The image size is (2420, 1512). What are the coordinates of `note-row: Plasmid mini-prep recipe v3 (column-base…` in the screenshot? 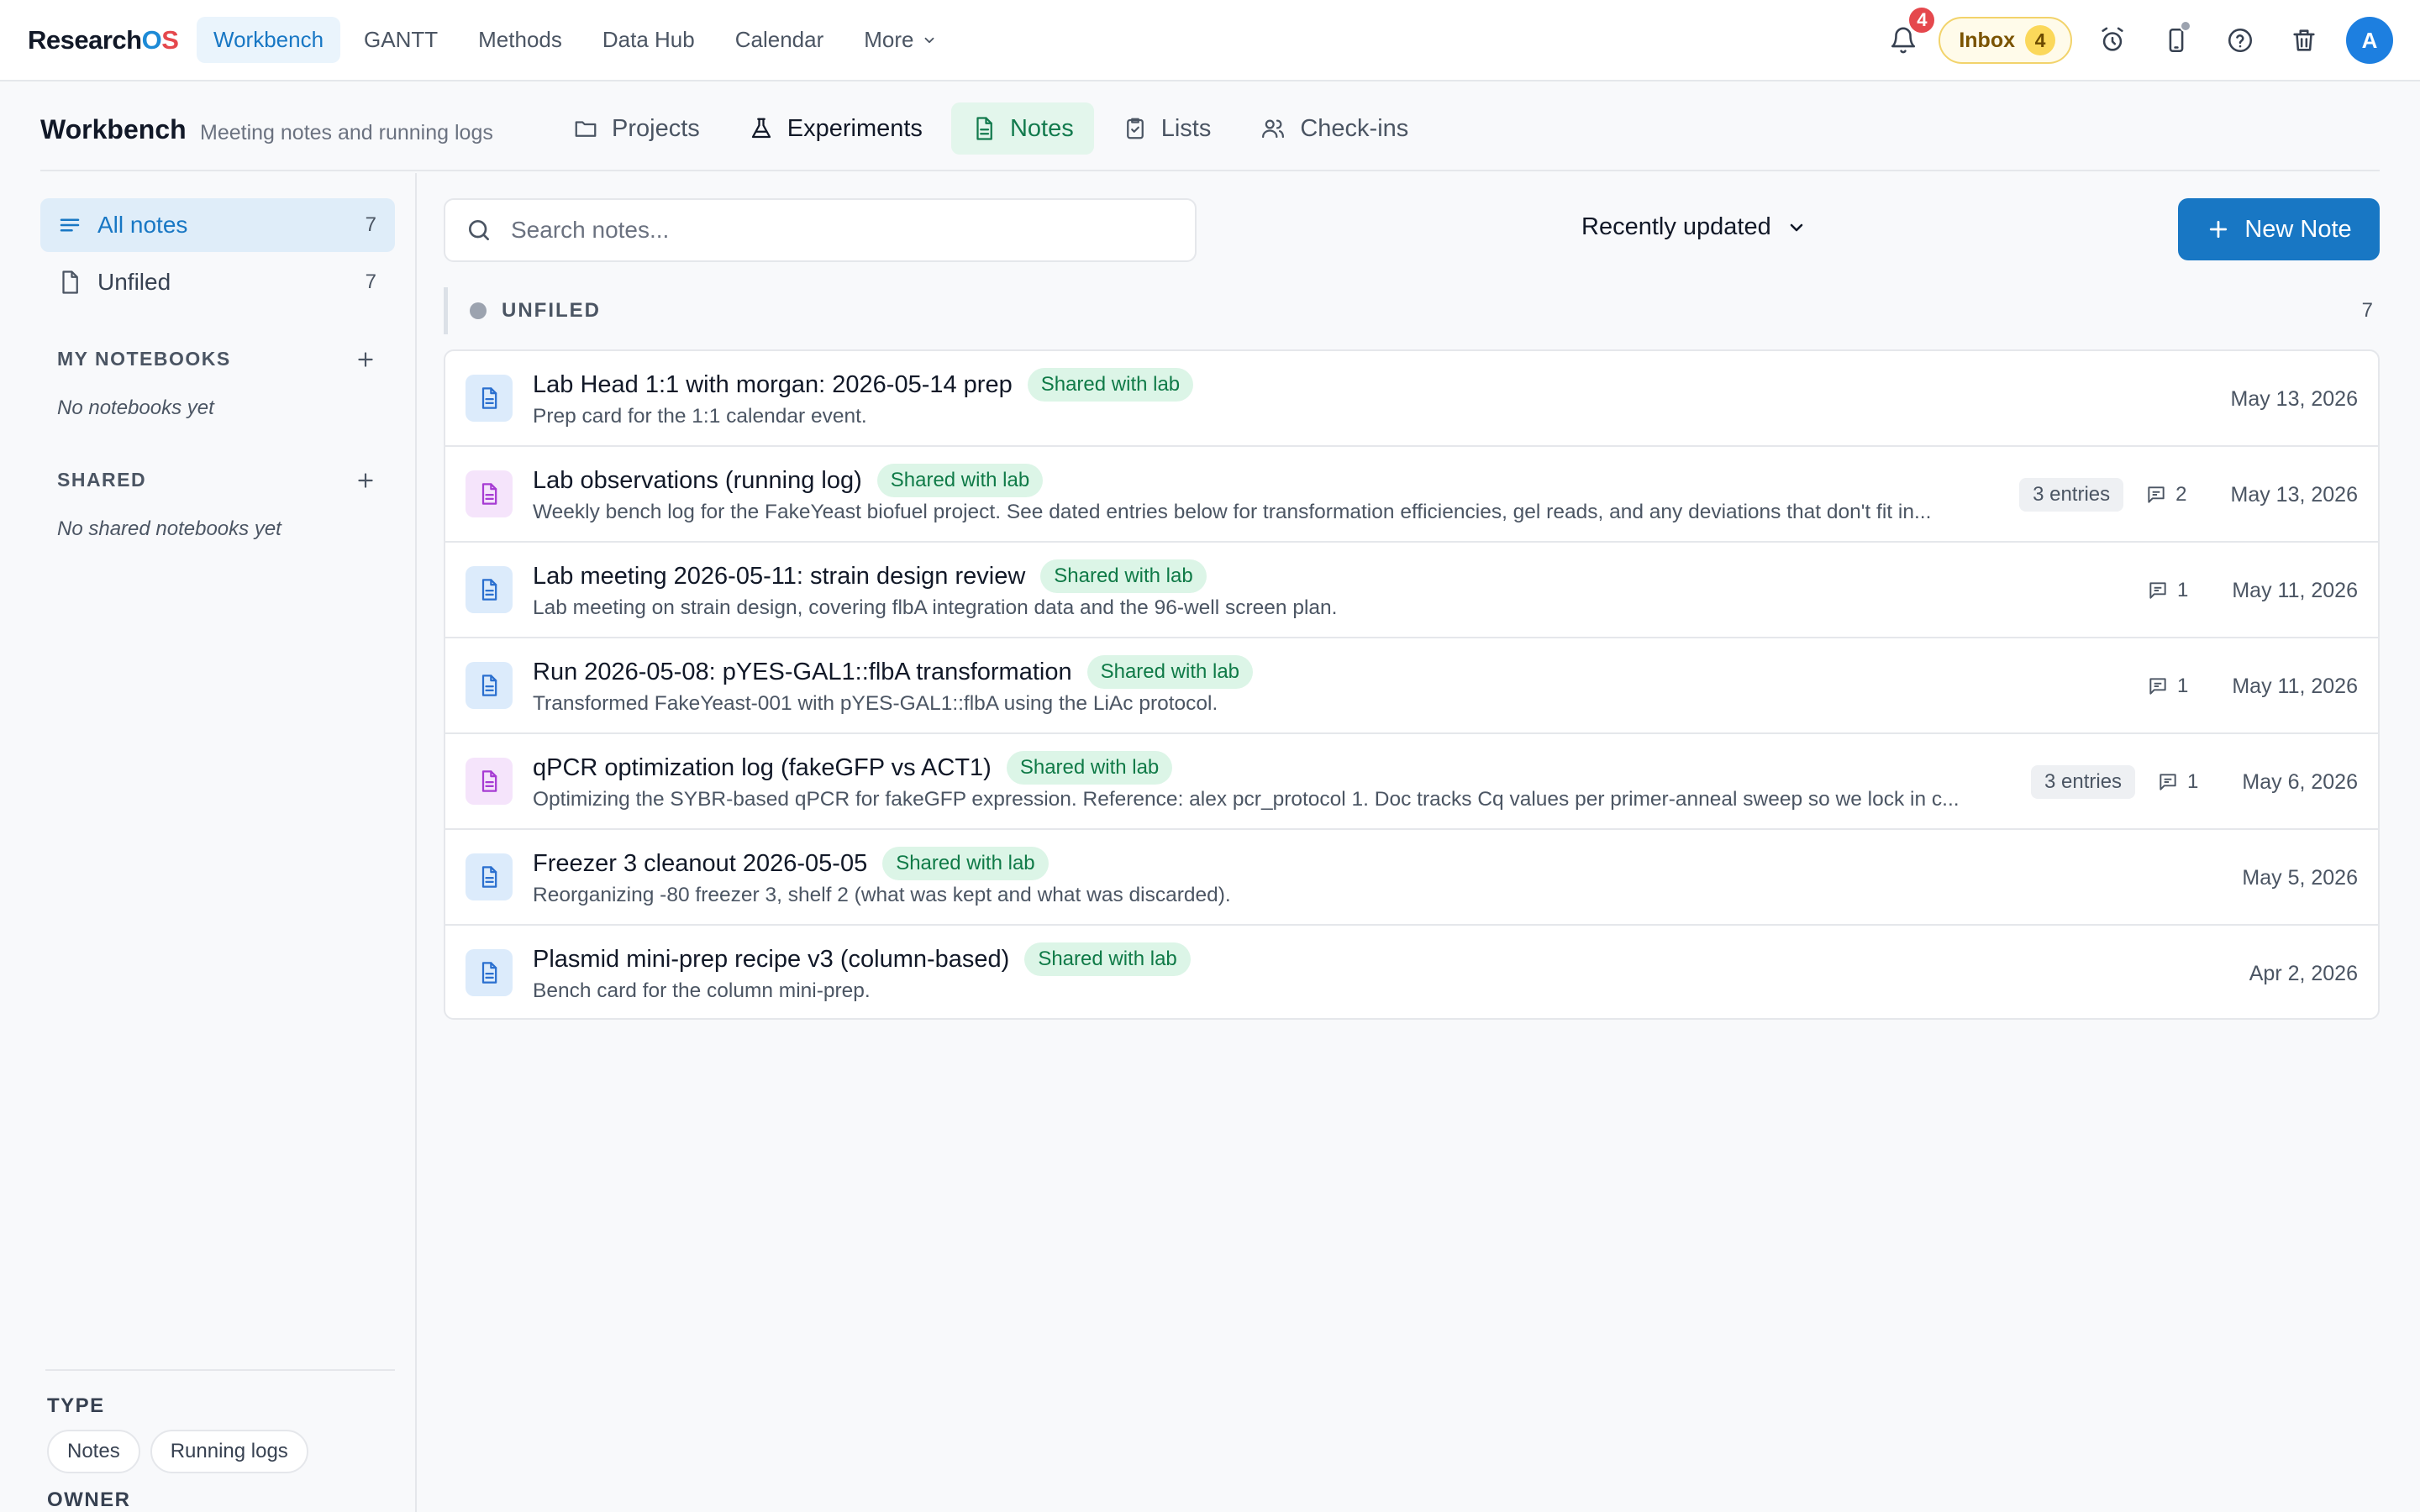 It's located at (1411, 972).